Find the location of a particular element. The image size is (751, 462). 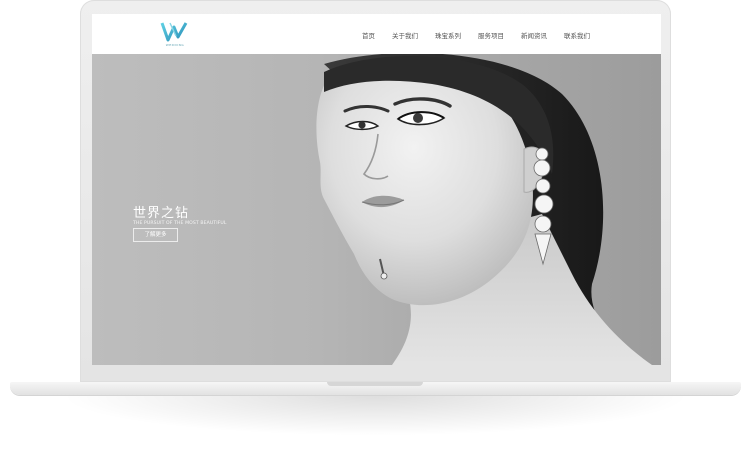

hero-subtitle: THE PURSUIT OF THE MOST BEAUTIFUL is located at coordinates (180, 223).